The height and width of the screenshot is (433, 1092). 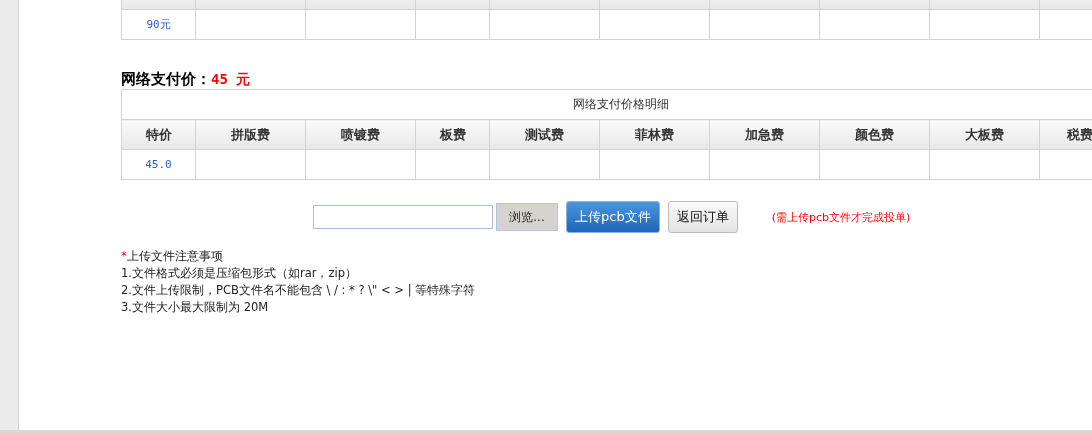 What do you see at coordinates (250, 134) in the screenshot?
I see `column-header: 拼版费` at bounding box center [250, 134].